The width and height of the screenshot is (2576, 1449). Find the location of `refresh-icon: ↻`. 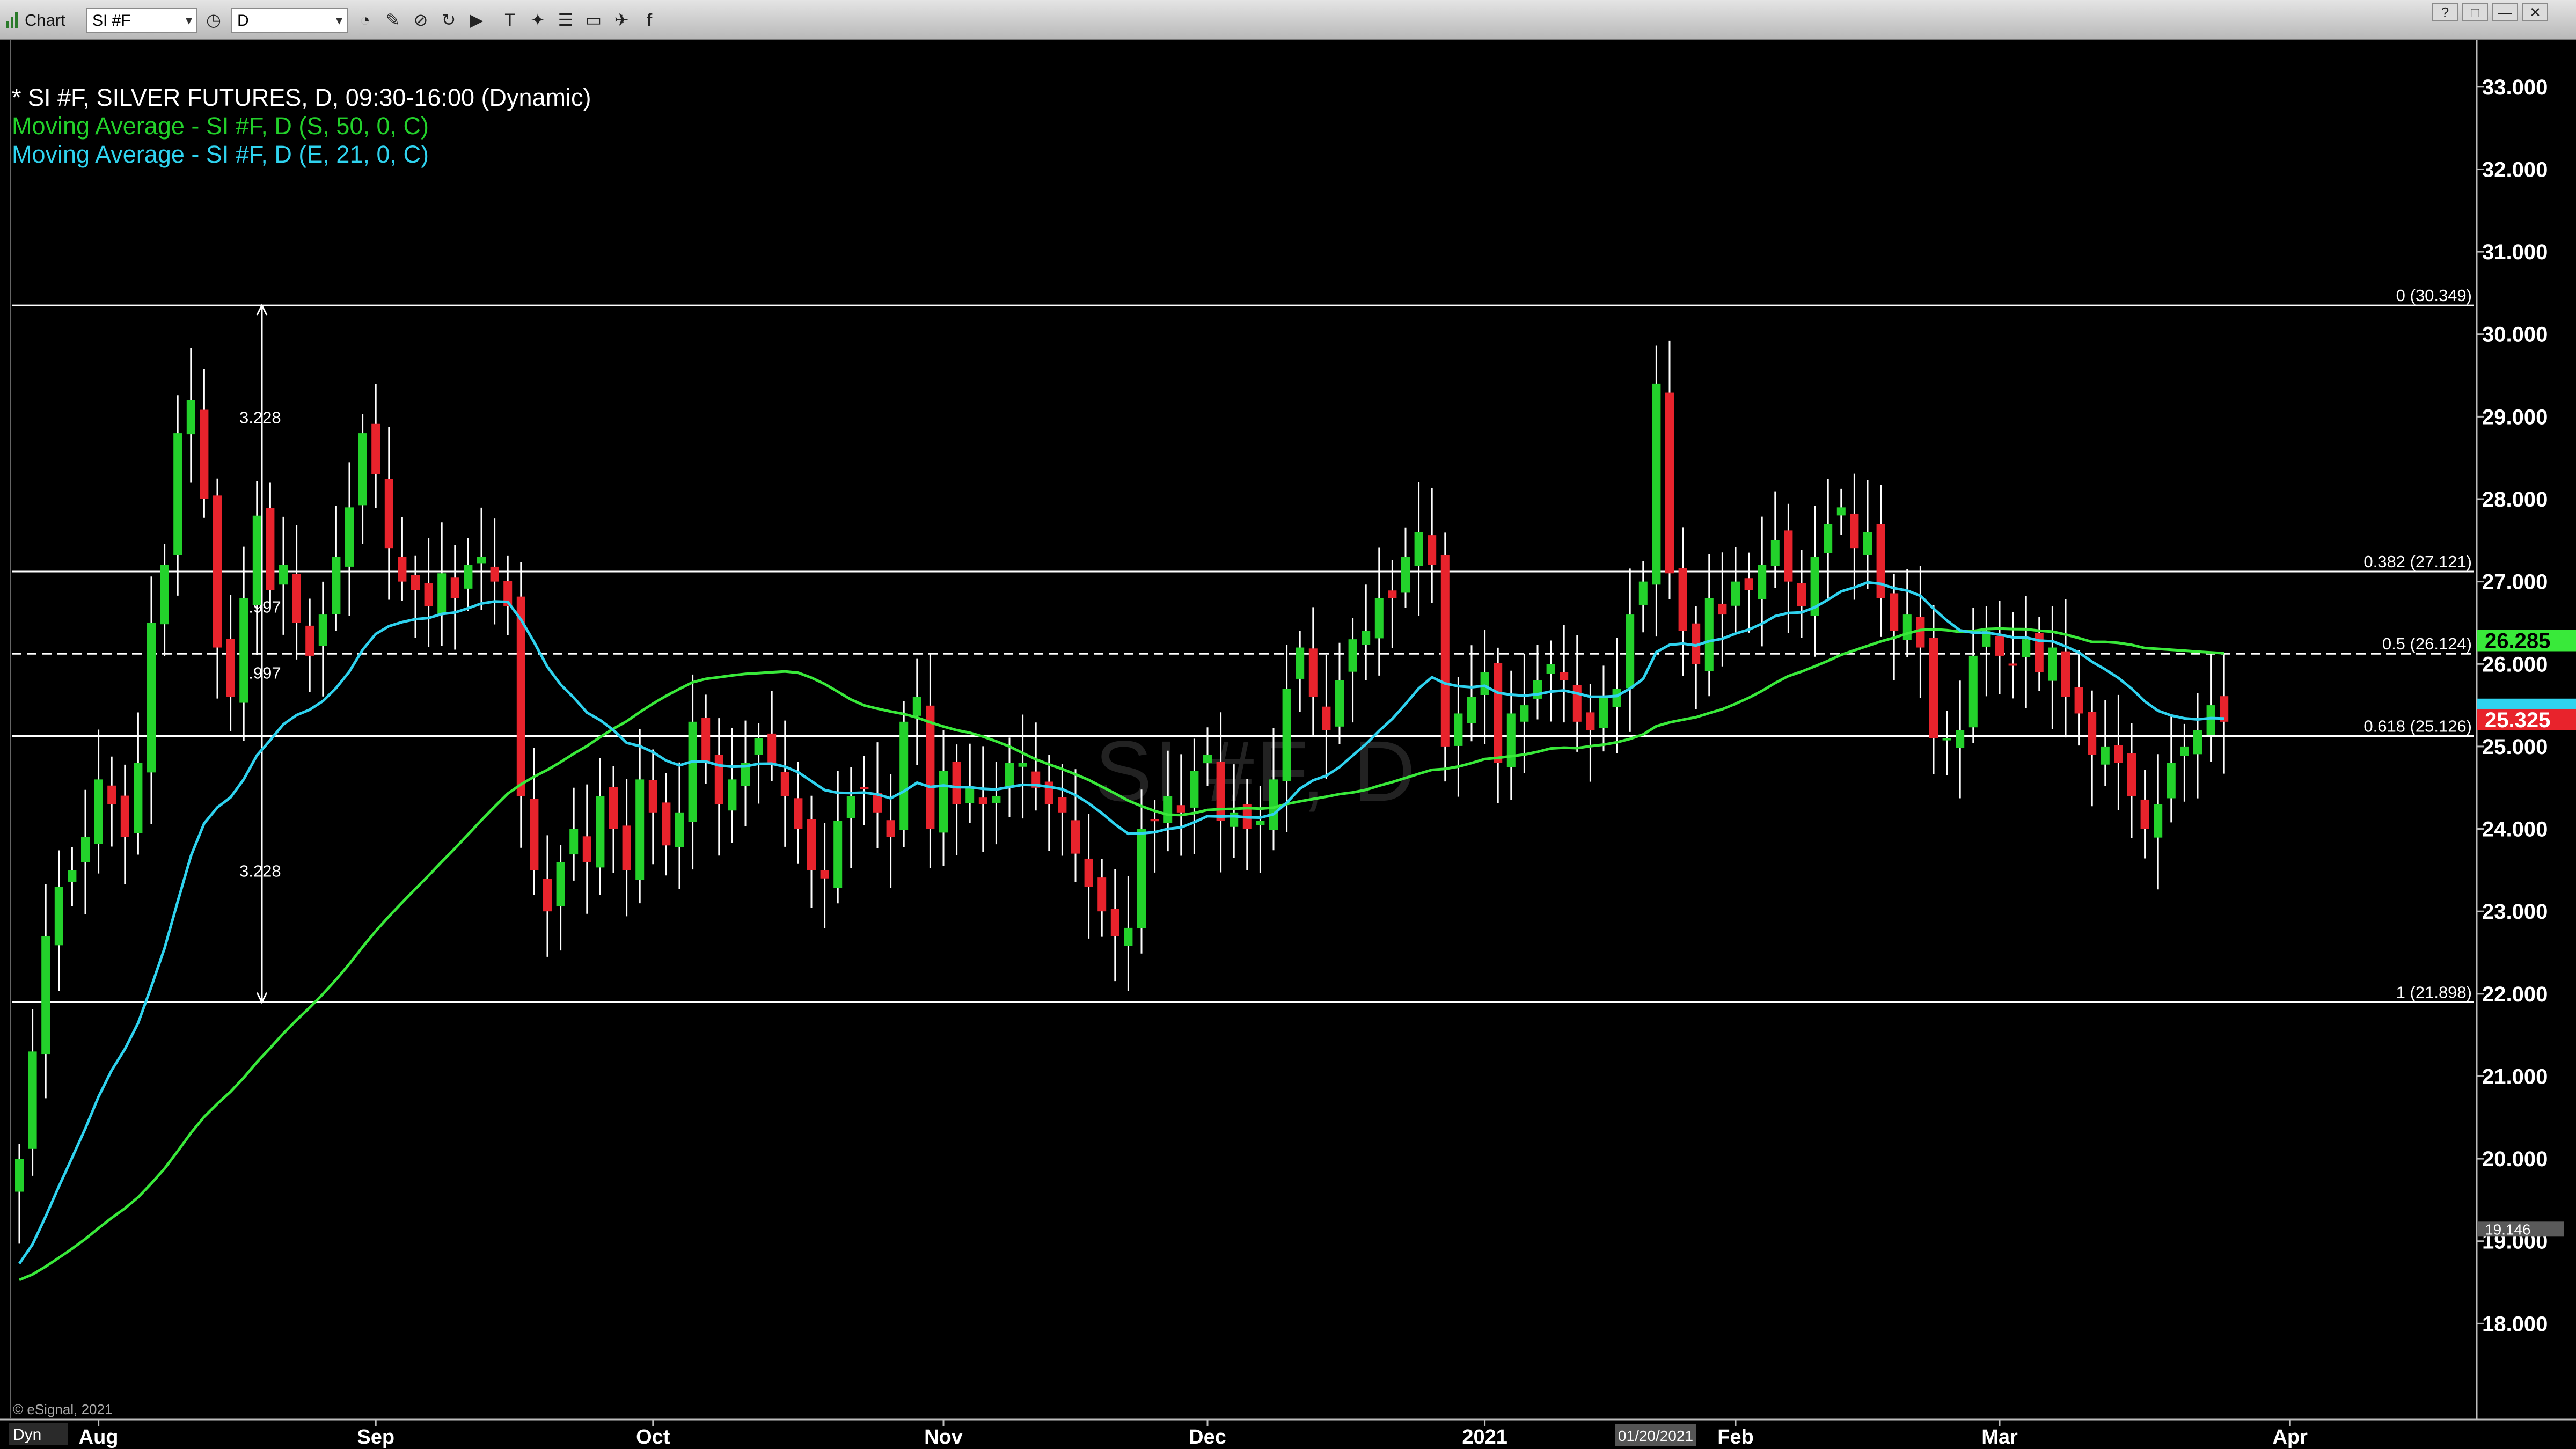

refresh-icon: ↻ is located at coordinates (448, 20).